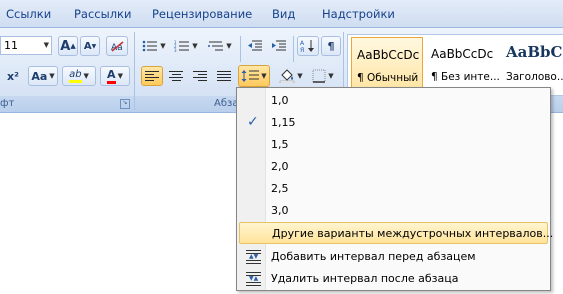  Describe the element at coordinates (253, 257) in the screenshot. I see `add-space-before-icon: ▲▼` at that location.